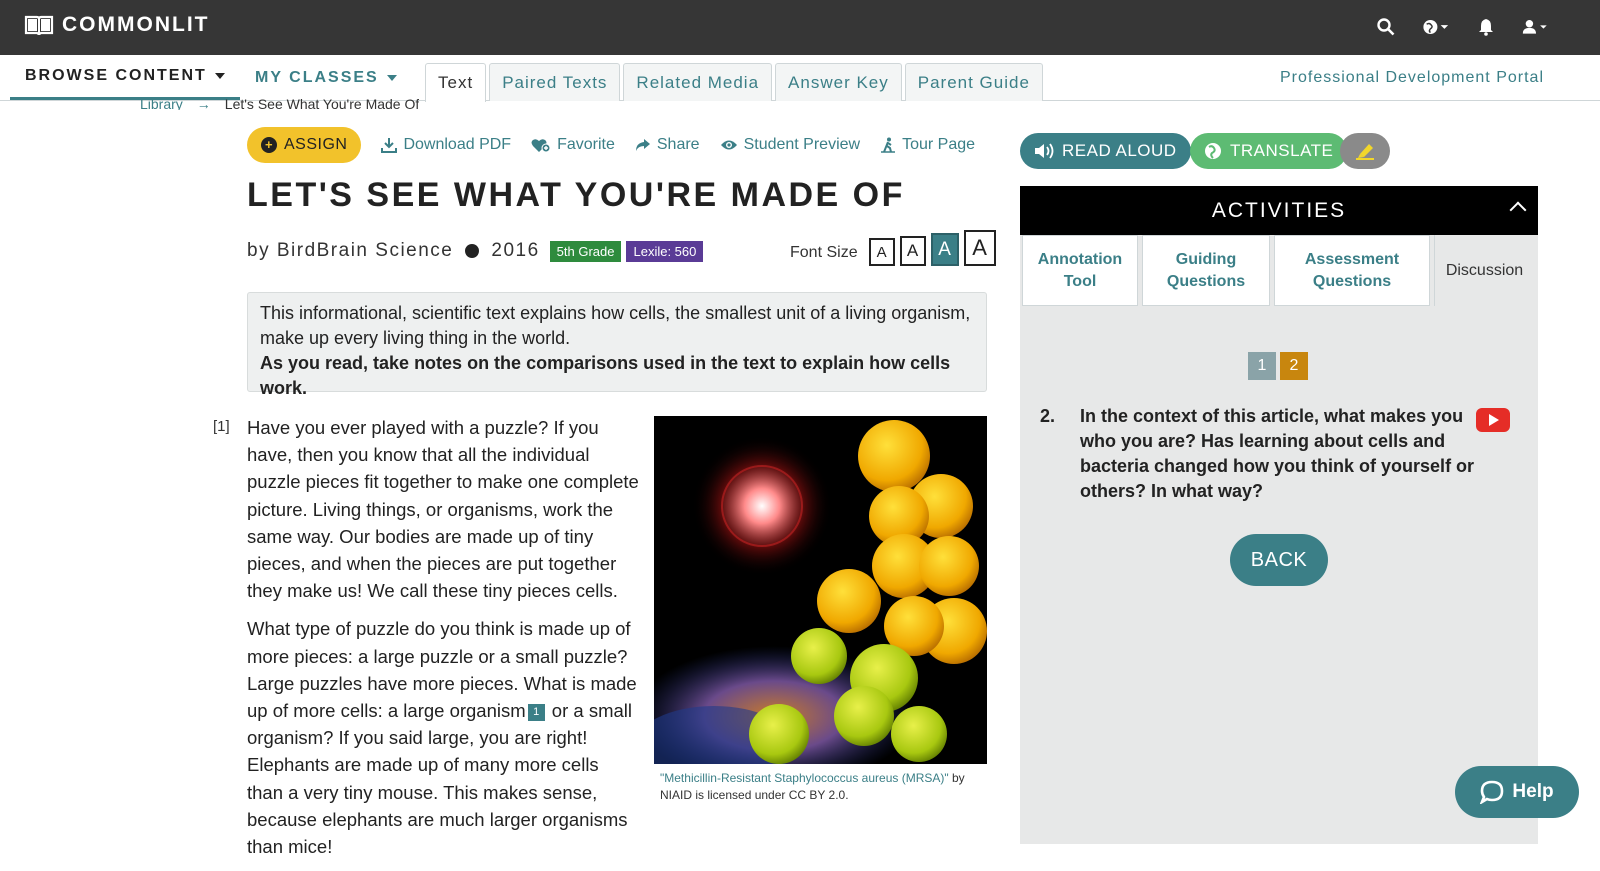 This screenshot has width=1600, height=871. I want to click on page-title: LET'S SEE WHAT YOU'RE MADE OF, so click(576, 195).